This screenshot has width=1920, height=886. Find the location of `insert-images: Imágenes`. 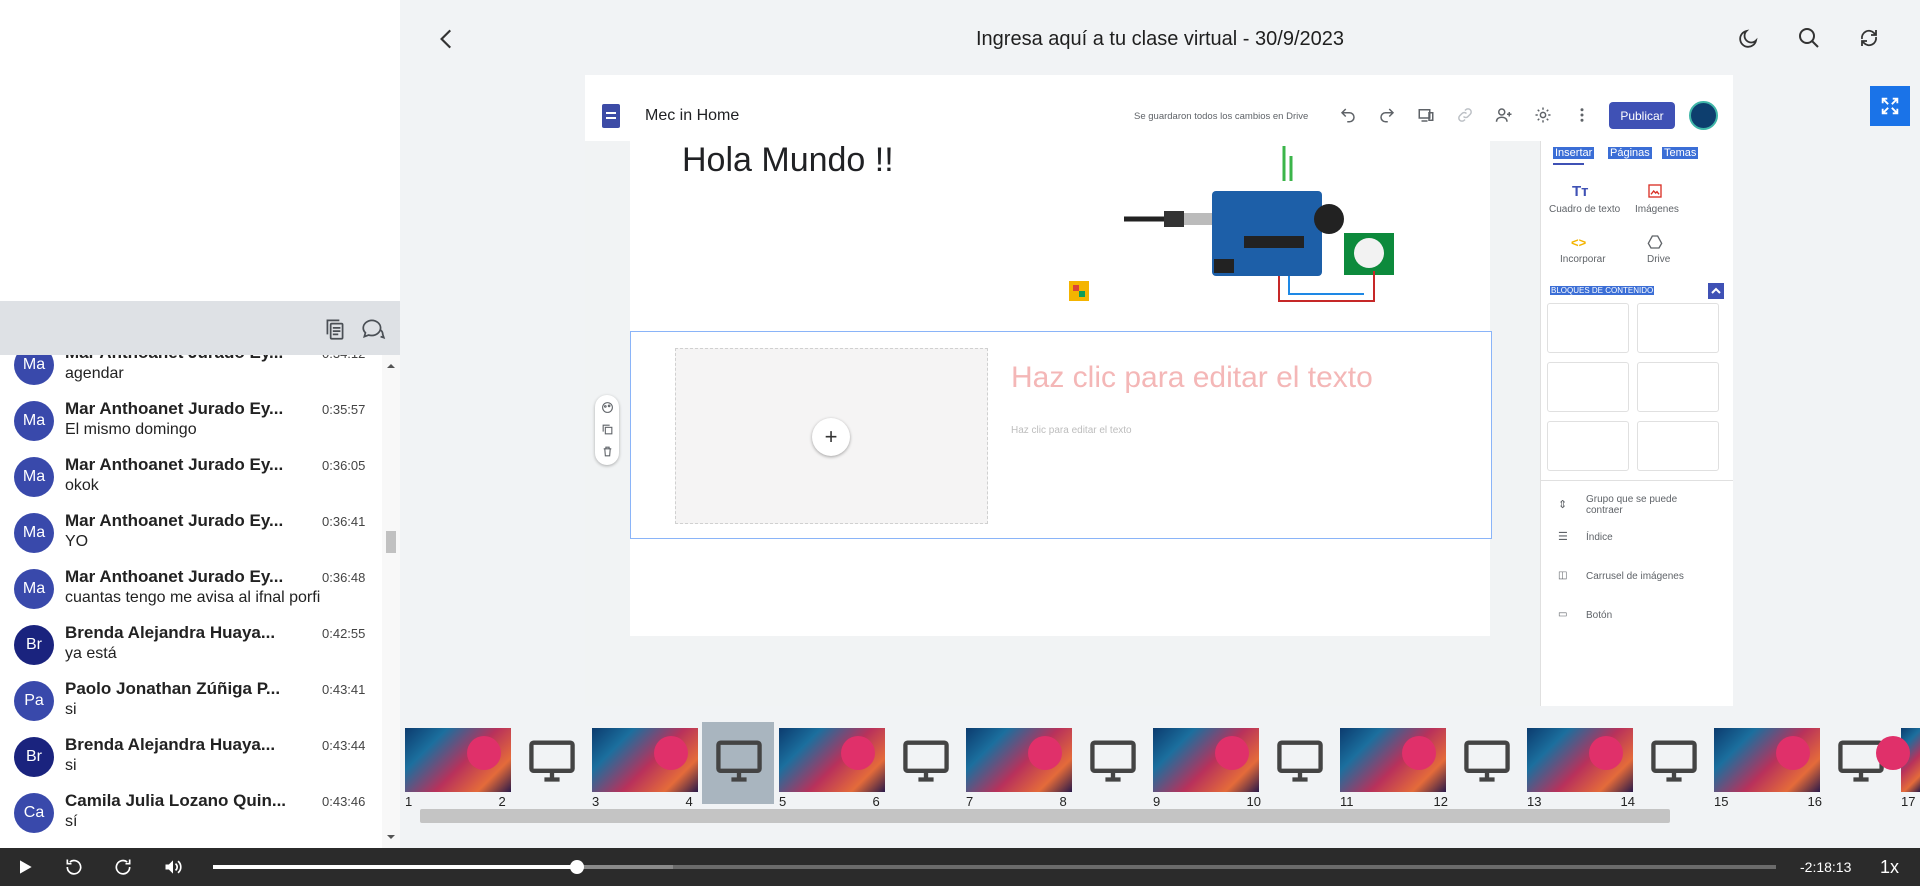

insert-images: Imágenes is located at coordinates (1657, 209).